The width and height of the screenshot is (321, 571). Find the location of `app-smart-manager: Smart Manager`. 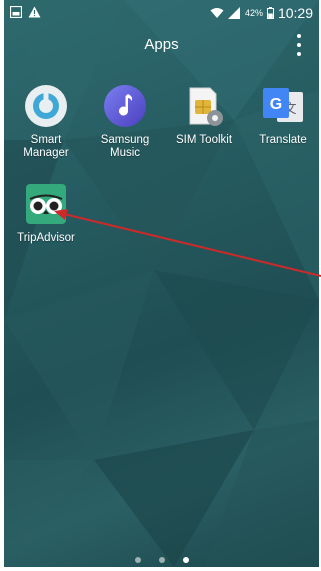

app-smart-manager: Smart Manager is located at coordinates (46, 121).